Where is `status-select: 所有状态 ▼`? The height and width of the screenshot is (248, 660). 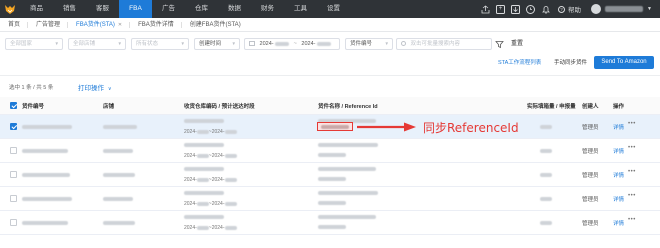
status-select: 所有状态 ▼ is located at coordinates (160, 44).